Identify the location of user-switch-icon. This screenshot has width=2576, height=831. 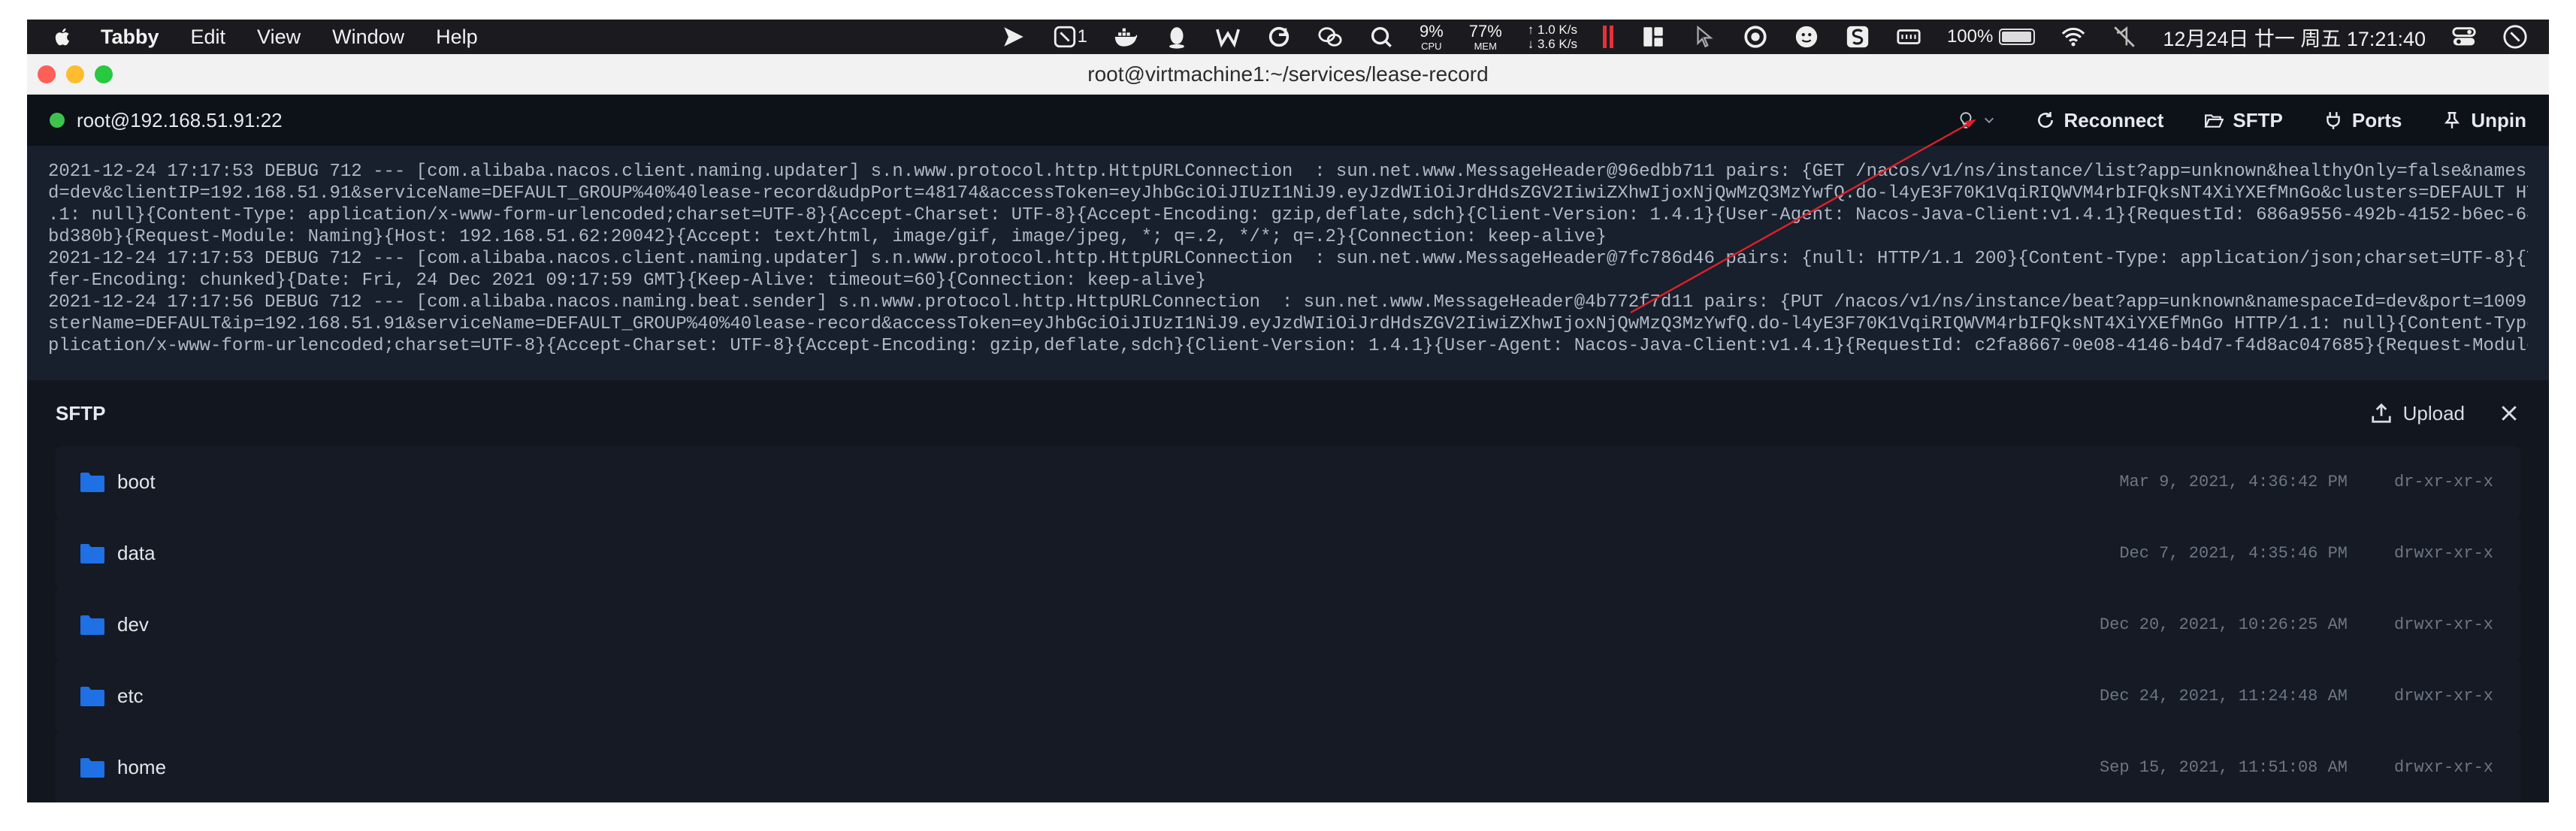
(2515, 37).